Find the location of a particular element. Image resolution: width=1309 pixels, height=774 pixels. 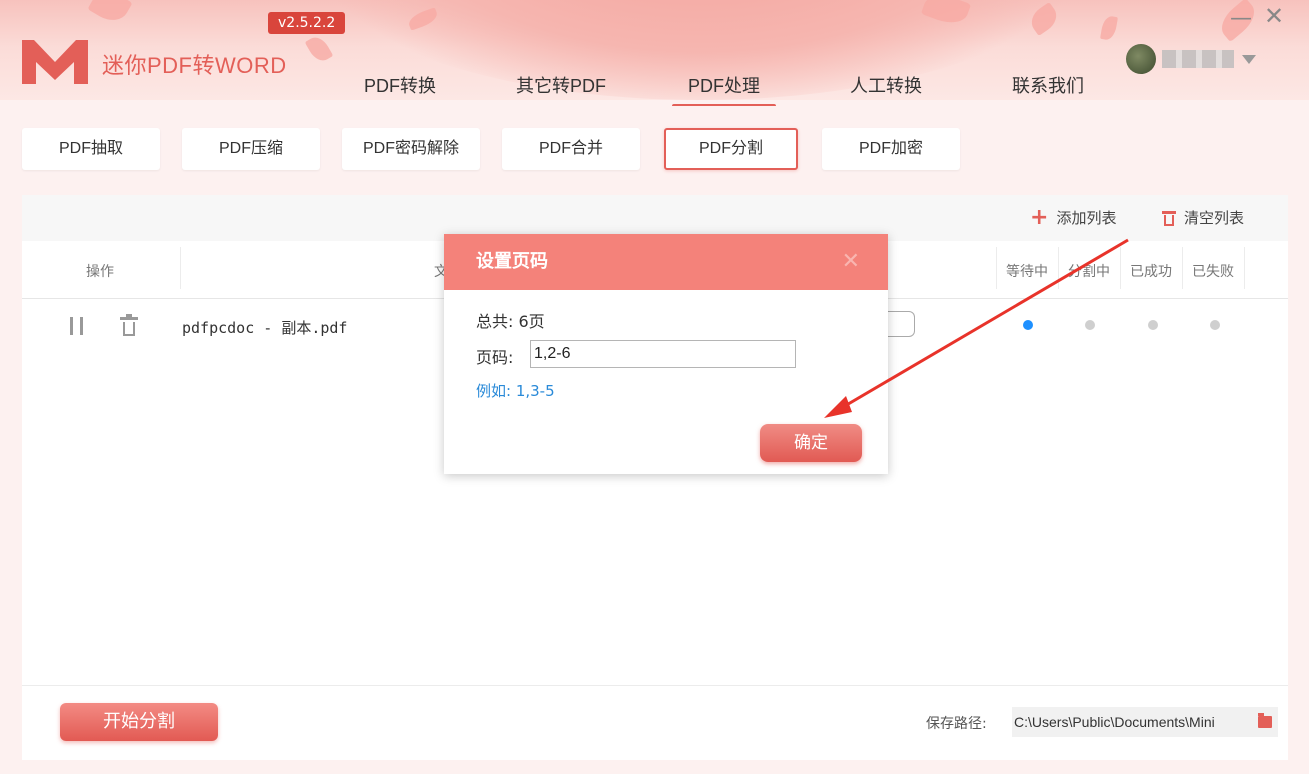

save-path-label: 保存路径: is located at coordinates (956, 724).